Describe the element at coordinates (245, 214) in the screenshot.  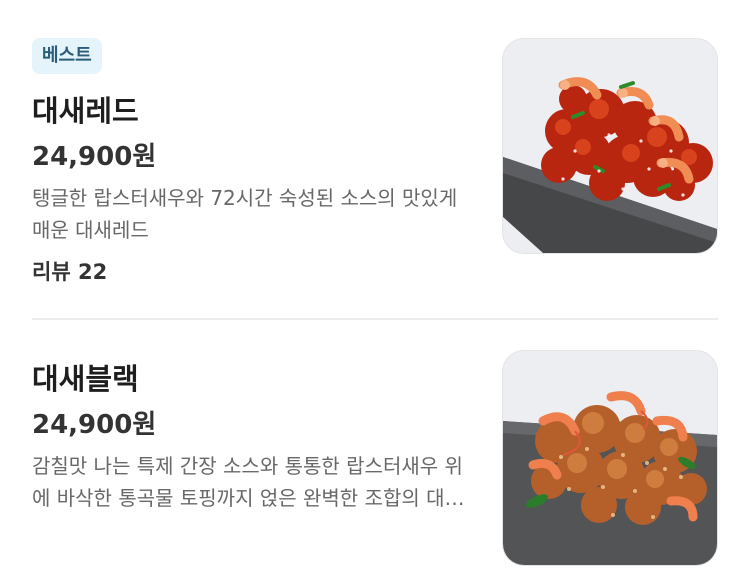
I see `menu-item-description: 탱글한 랍스터새우와 72시간 숙성된 소스의 맛있게 매운 대새레드` at that location.